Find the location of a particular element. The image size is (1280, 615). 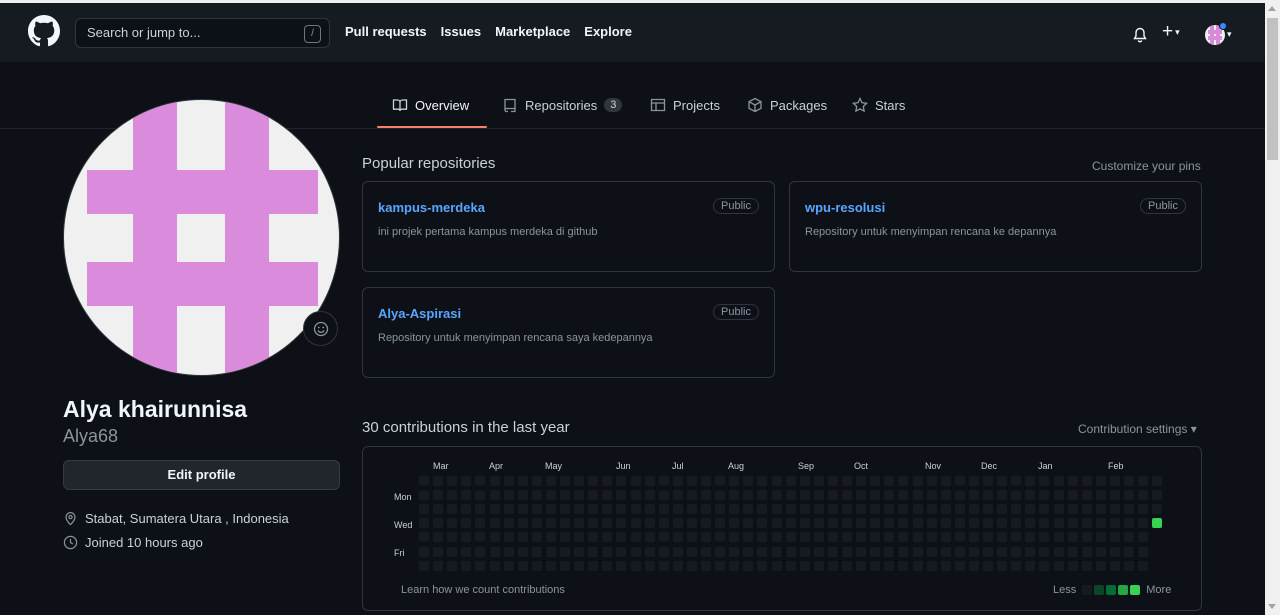

bell-icon is located at coordinates (1140, 35).